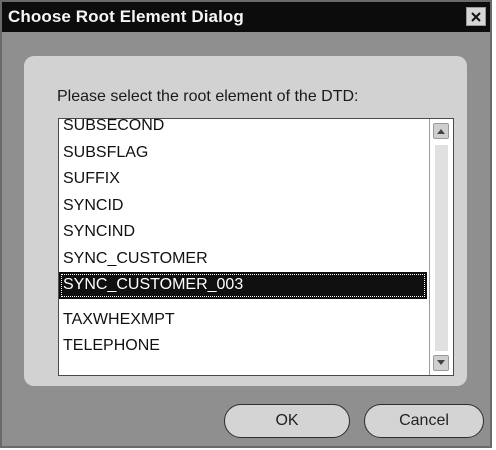 This screenshot has height=450, width=496. Describe the element at coordinates (243, 285) in the screenshot. I see `list-item-selected: SYNC_CUSTOMER_003` at that location.